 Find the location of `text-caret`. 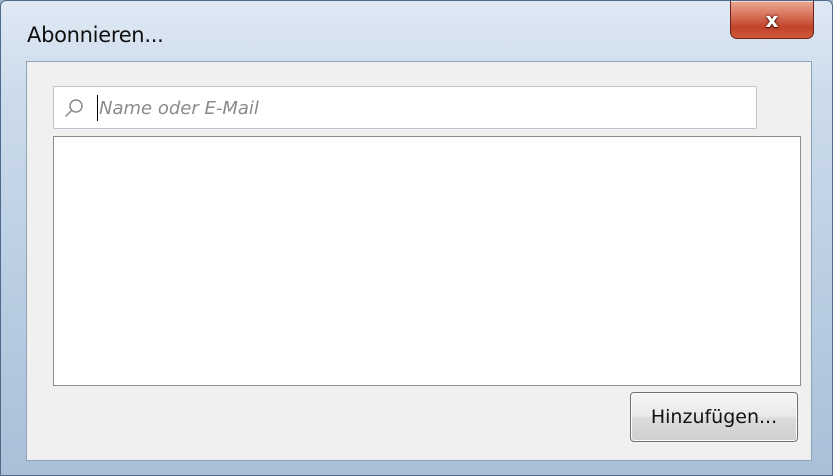

text-caret is located at coordinates (97, 108).